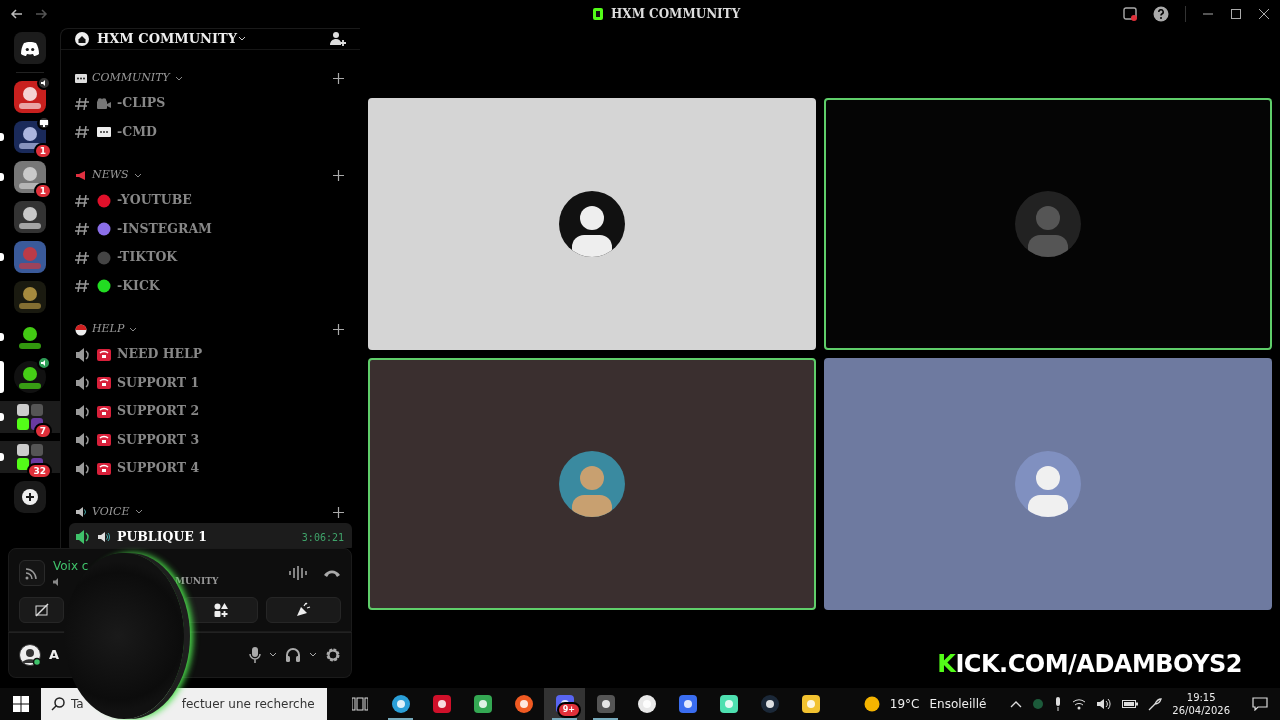  Describe the element at coordinates (167, 39) in the screenshot. I see `server-name: HXM COMMUNITY` at that location.